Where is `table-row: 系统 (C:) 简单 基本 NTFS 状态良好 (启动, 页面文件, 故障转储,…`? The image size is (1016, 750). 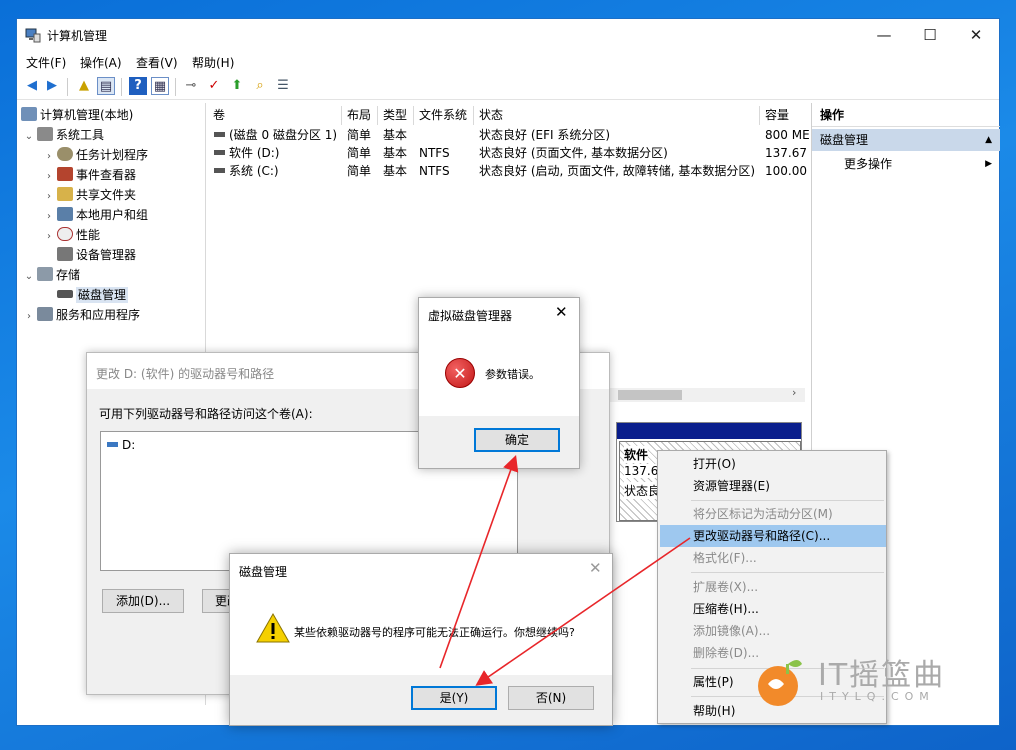
table-row: 系统 (C:) 简单 基本 NTFS 状态良好 (启动, 页面文件, 故障转储,… is located at coordinates (508, 171).